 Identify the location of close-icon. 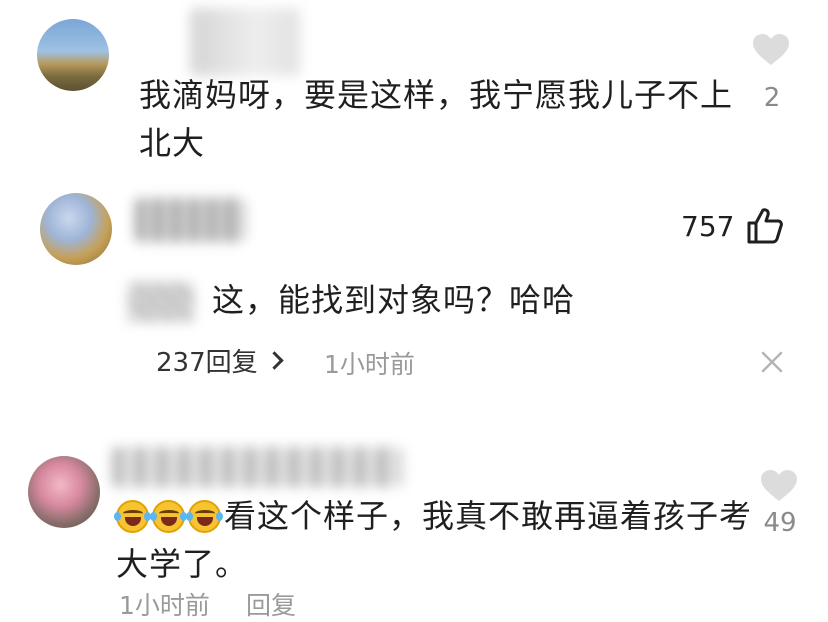
(772, 362).